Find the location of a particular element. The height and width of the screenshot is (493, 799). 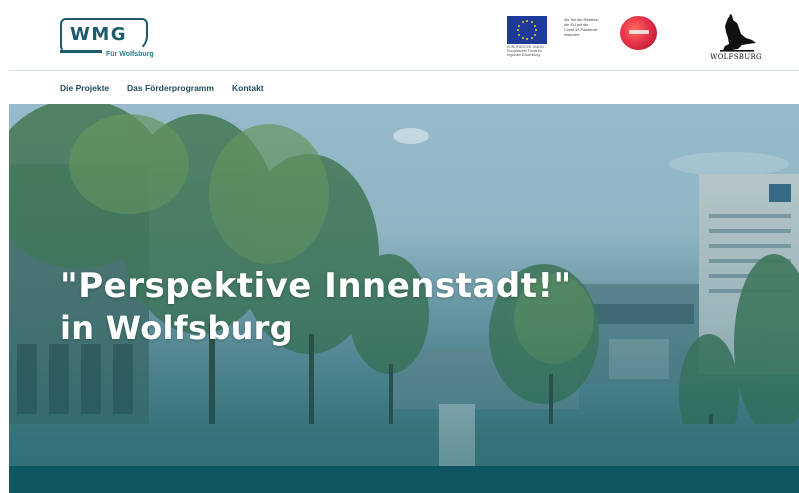

nav-item-projekte: Die Projekte is located at coordinates (84, 88).